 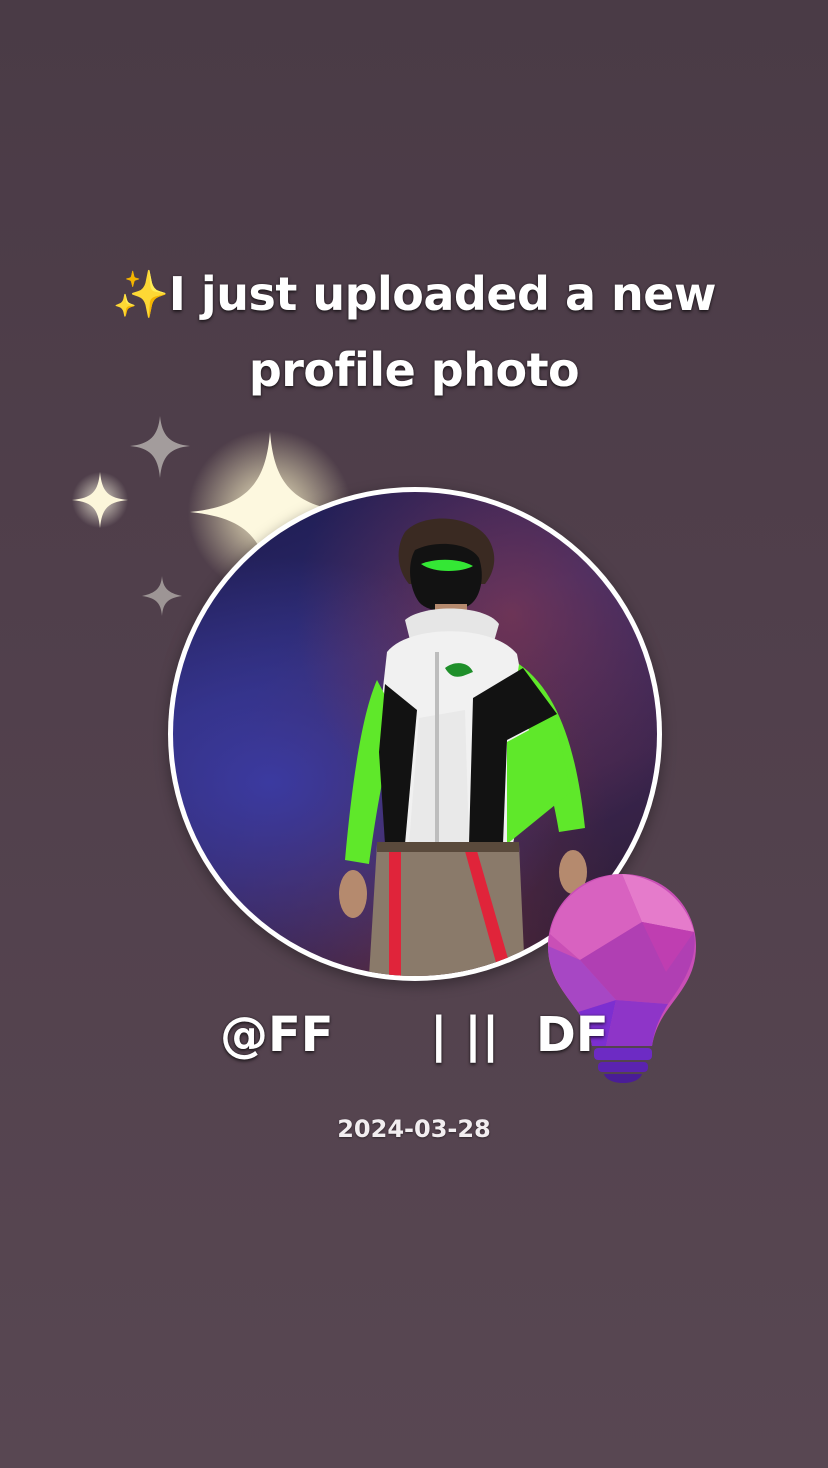 I want to click on username-handle: @FF | || DF, so click(x=414, y=1035).